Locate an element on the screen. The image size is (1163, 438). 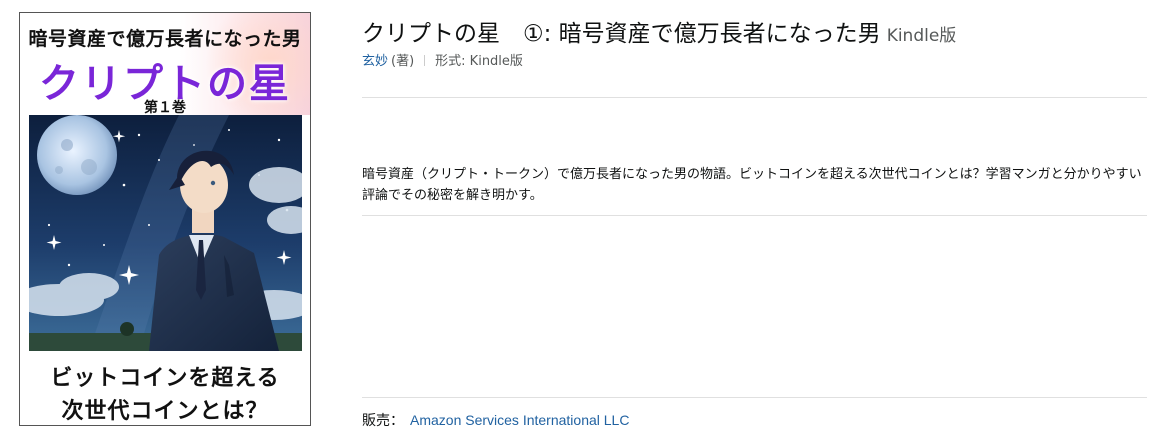
seller-label: 販売： is located at coordinates (383, 421).